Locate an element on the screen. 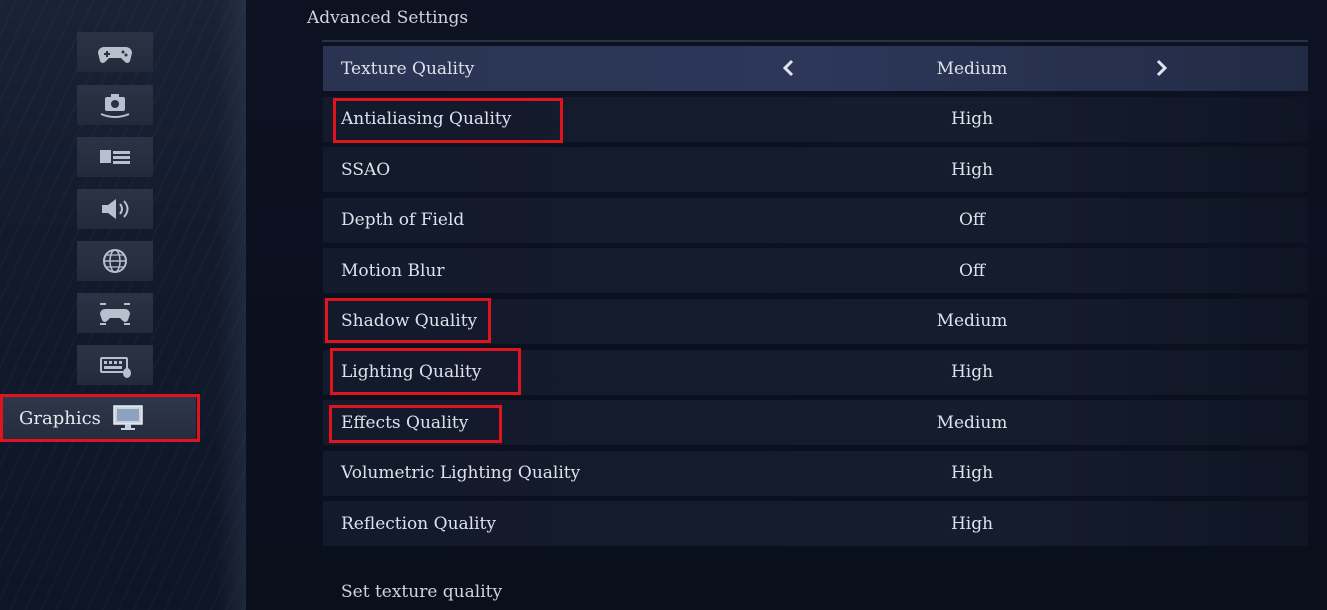 This screenshot has height=610, width=1327. monitor-icon is located at coordinates (128, 417).